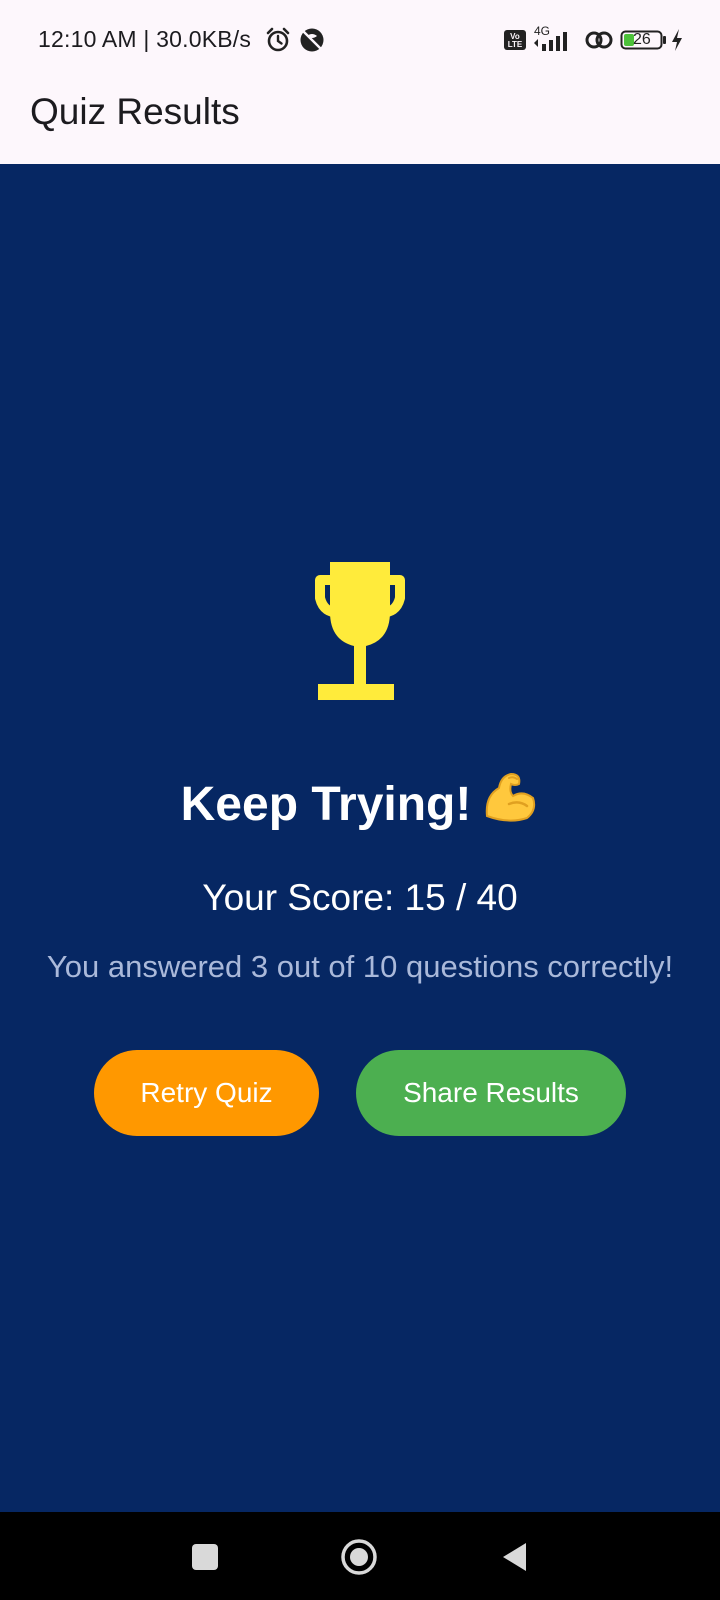 This screenshot has height=1600, width=720. I want to click on status-time: 12:10 AM | 30.0KB/s, so click(145, 39).